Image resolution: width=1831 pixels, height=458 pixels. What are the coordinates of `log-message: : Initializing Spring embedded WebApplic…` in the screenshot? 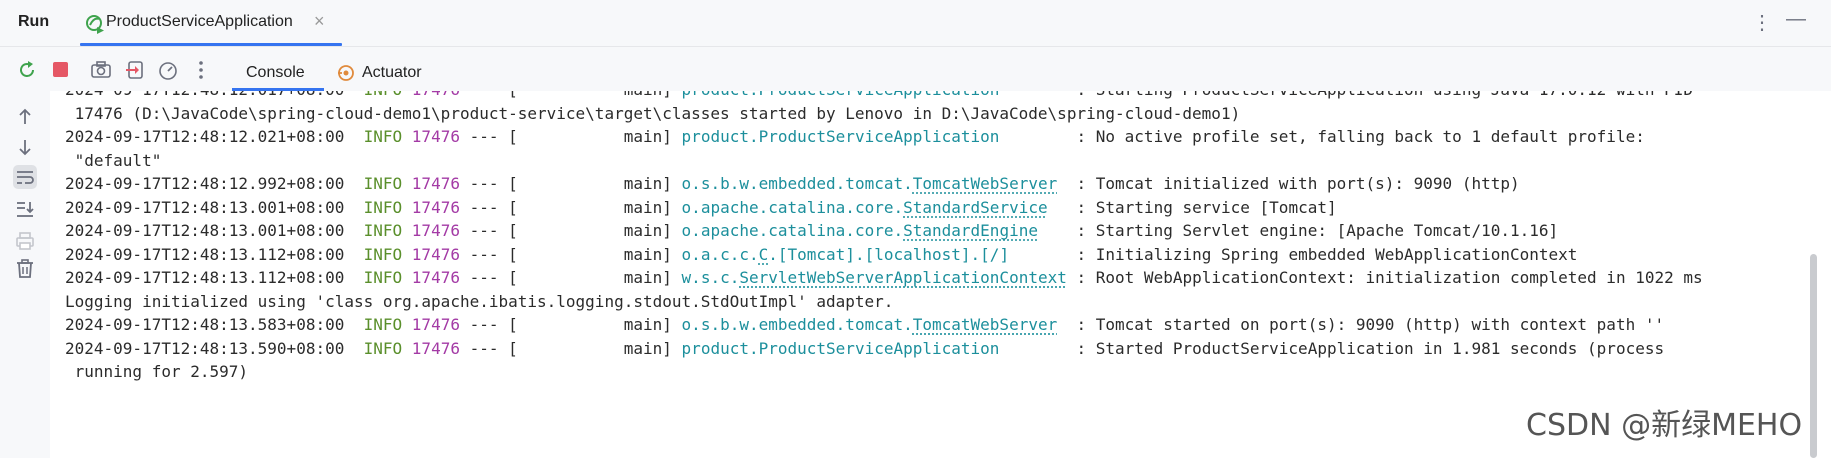 It's located at (1327, 254).